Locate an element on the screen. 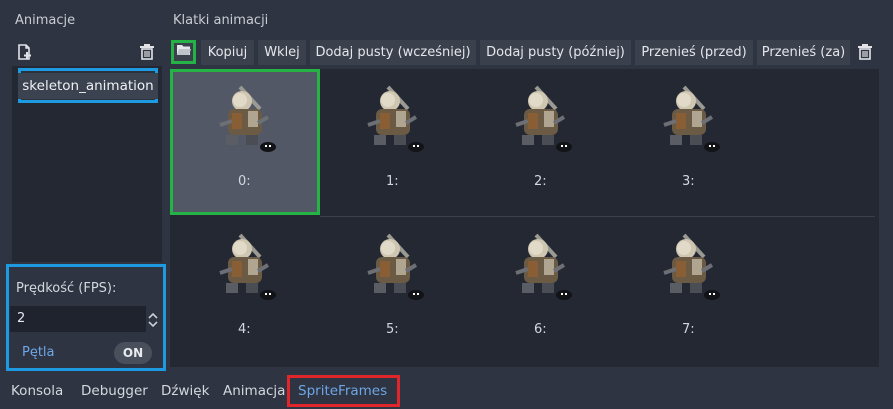 The image size is (893, 409). frame-cell: 5: is located at coordinates (393, 290).